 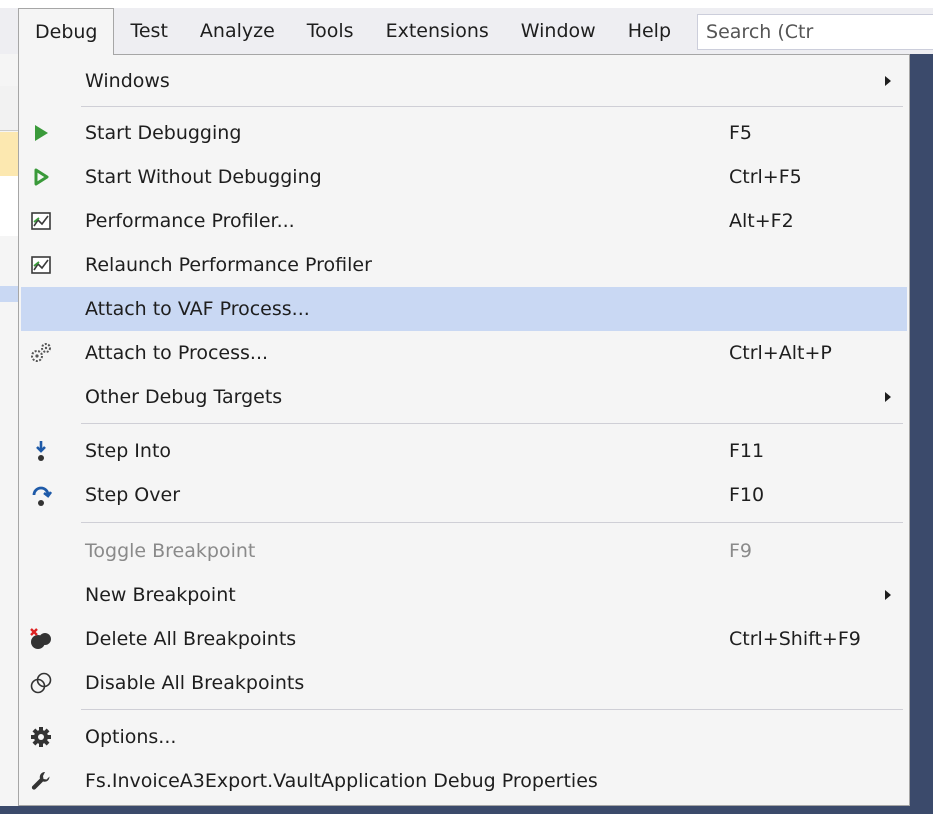 What do you see at coordinates (464, 595) in the screenshot?
I see `menu-item-new-breakpoint: New Breakpoint` at bounding box center [464, 595].